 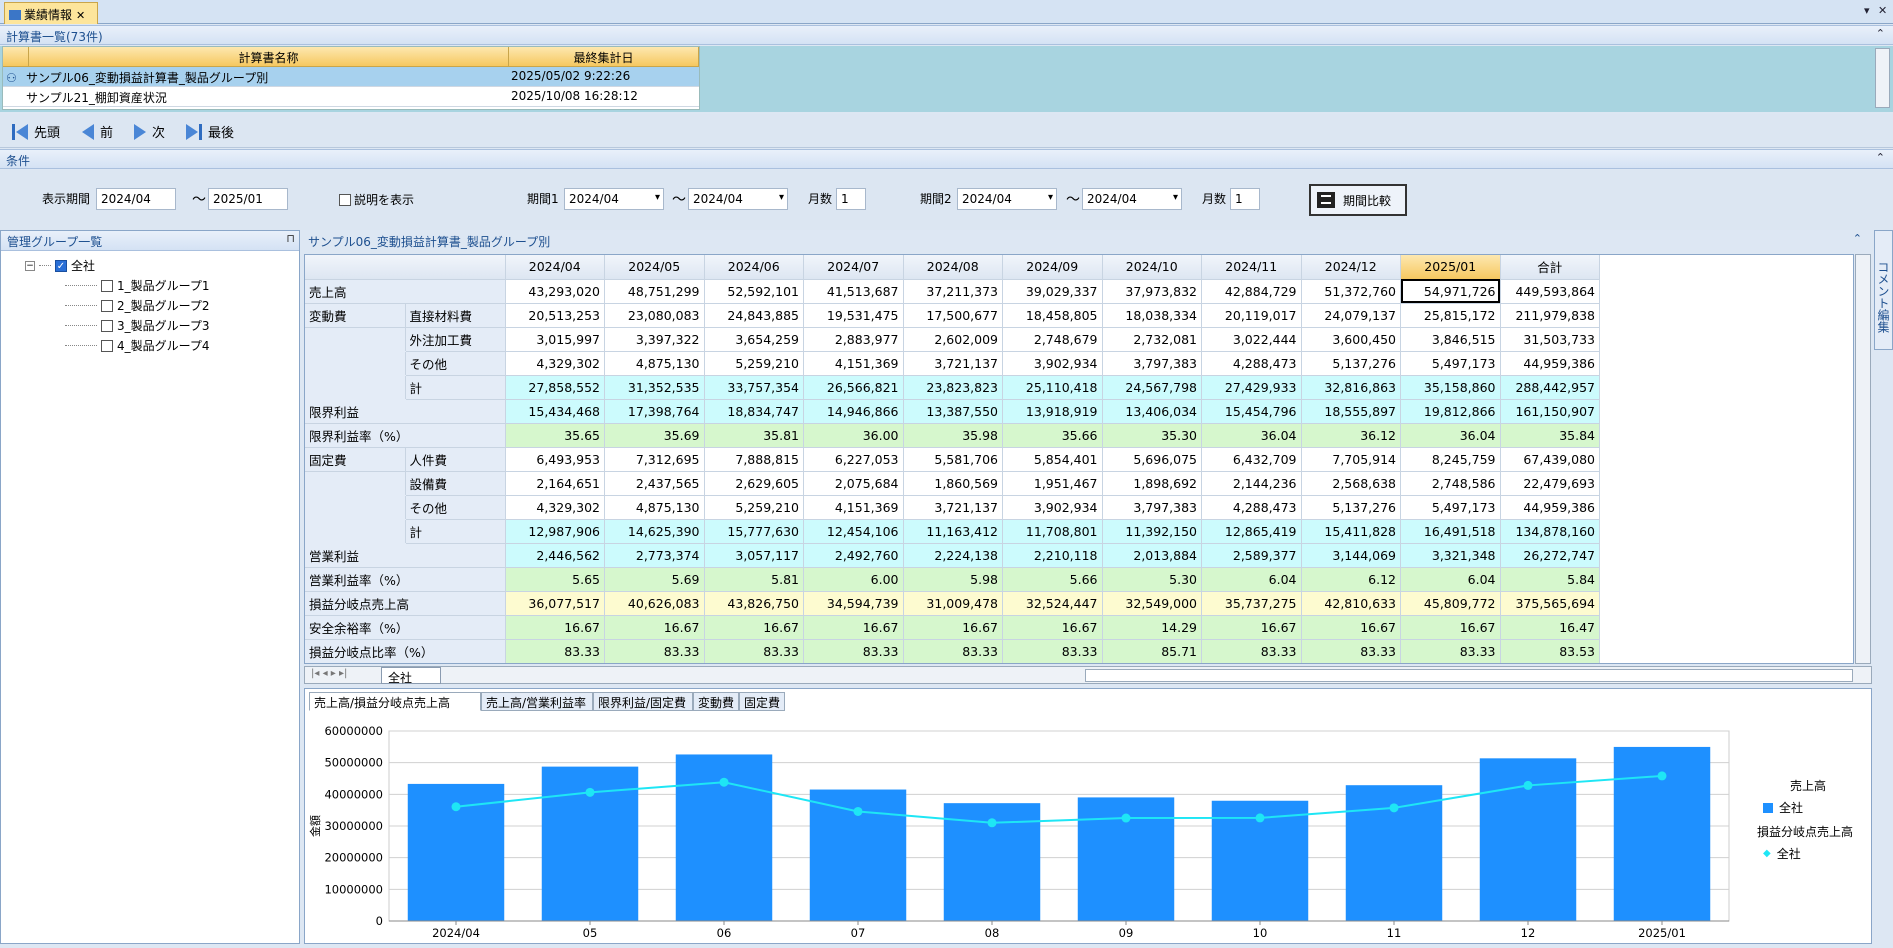 I want to click on table-cell: 18,555,897, so click(x=1351, y=411).